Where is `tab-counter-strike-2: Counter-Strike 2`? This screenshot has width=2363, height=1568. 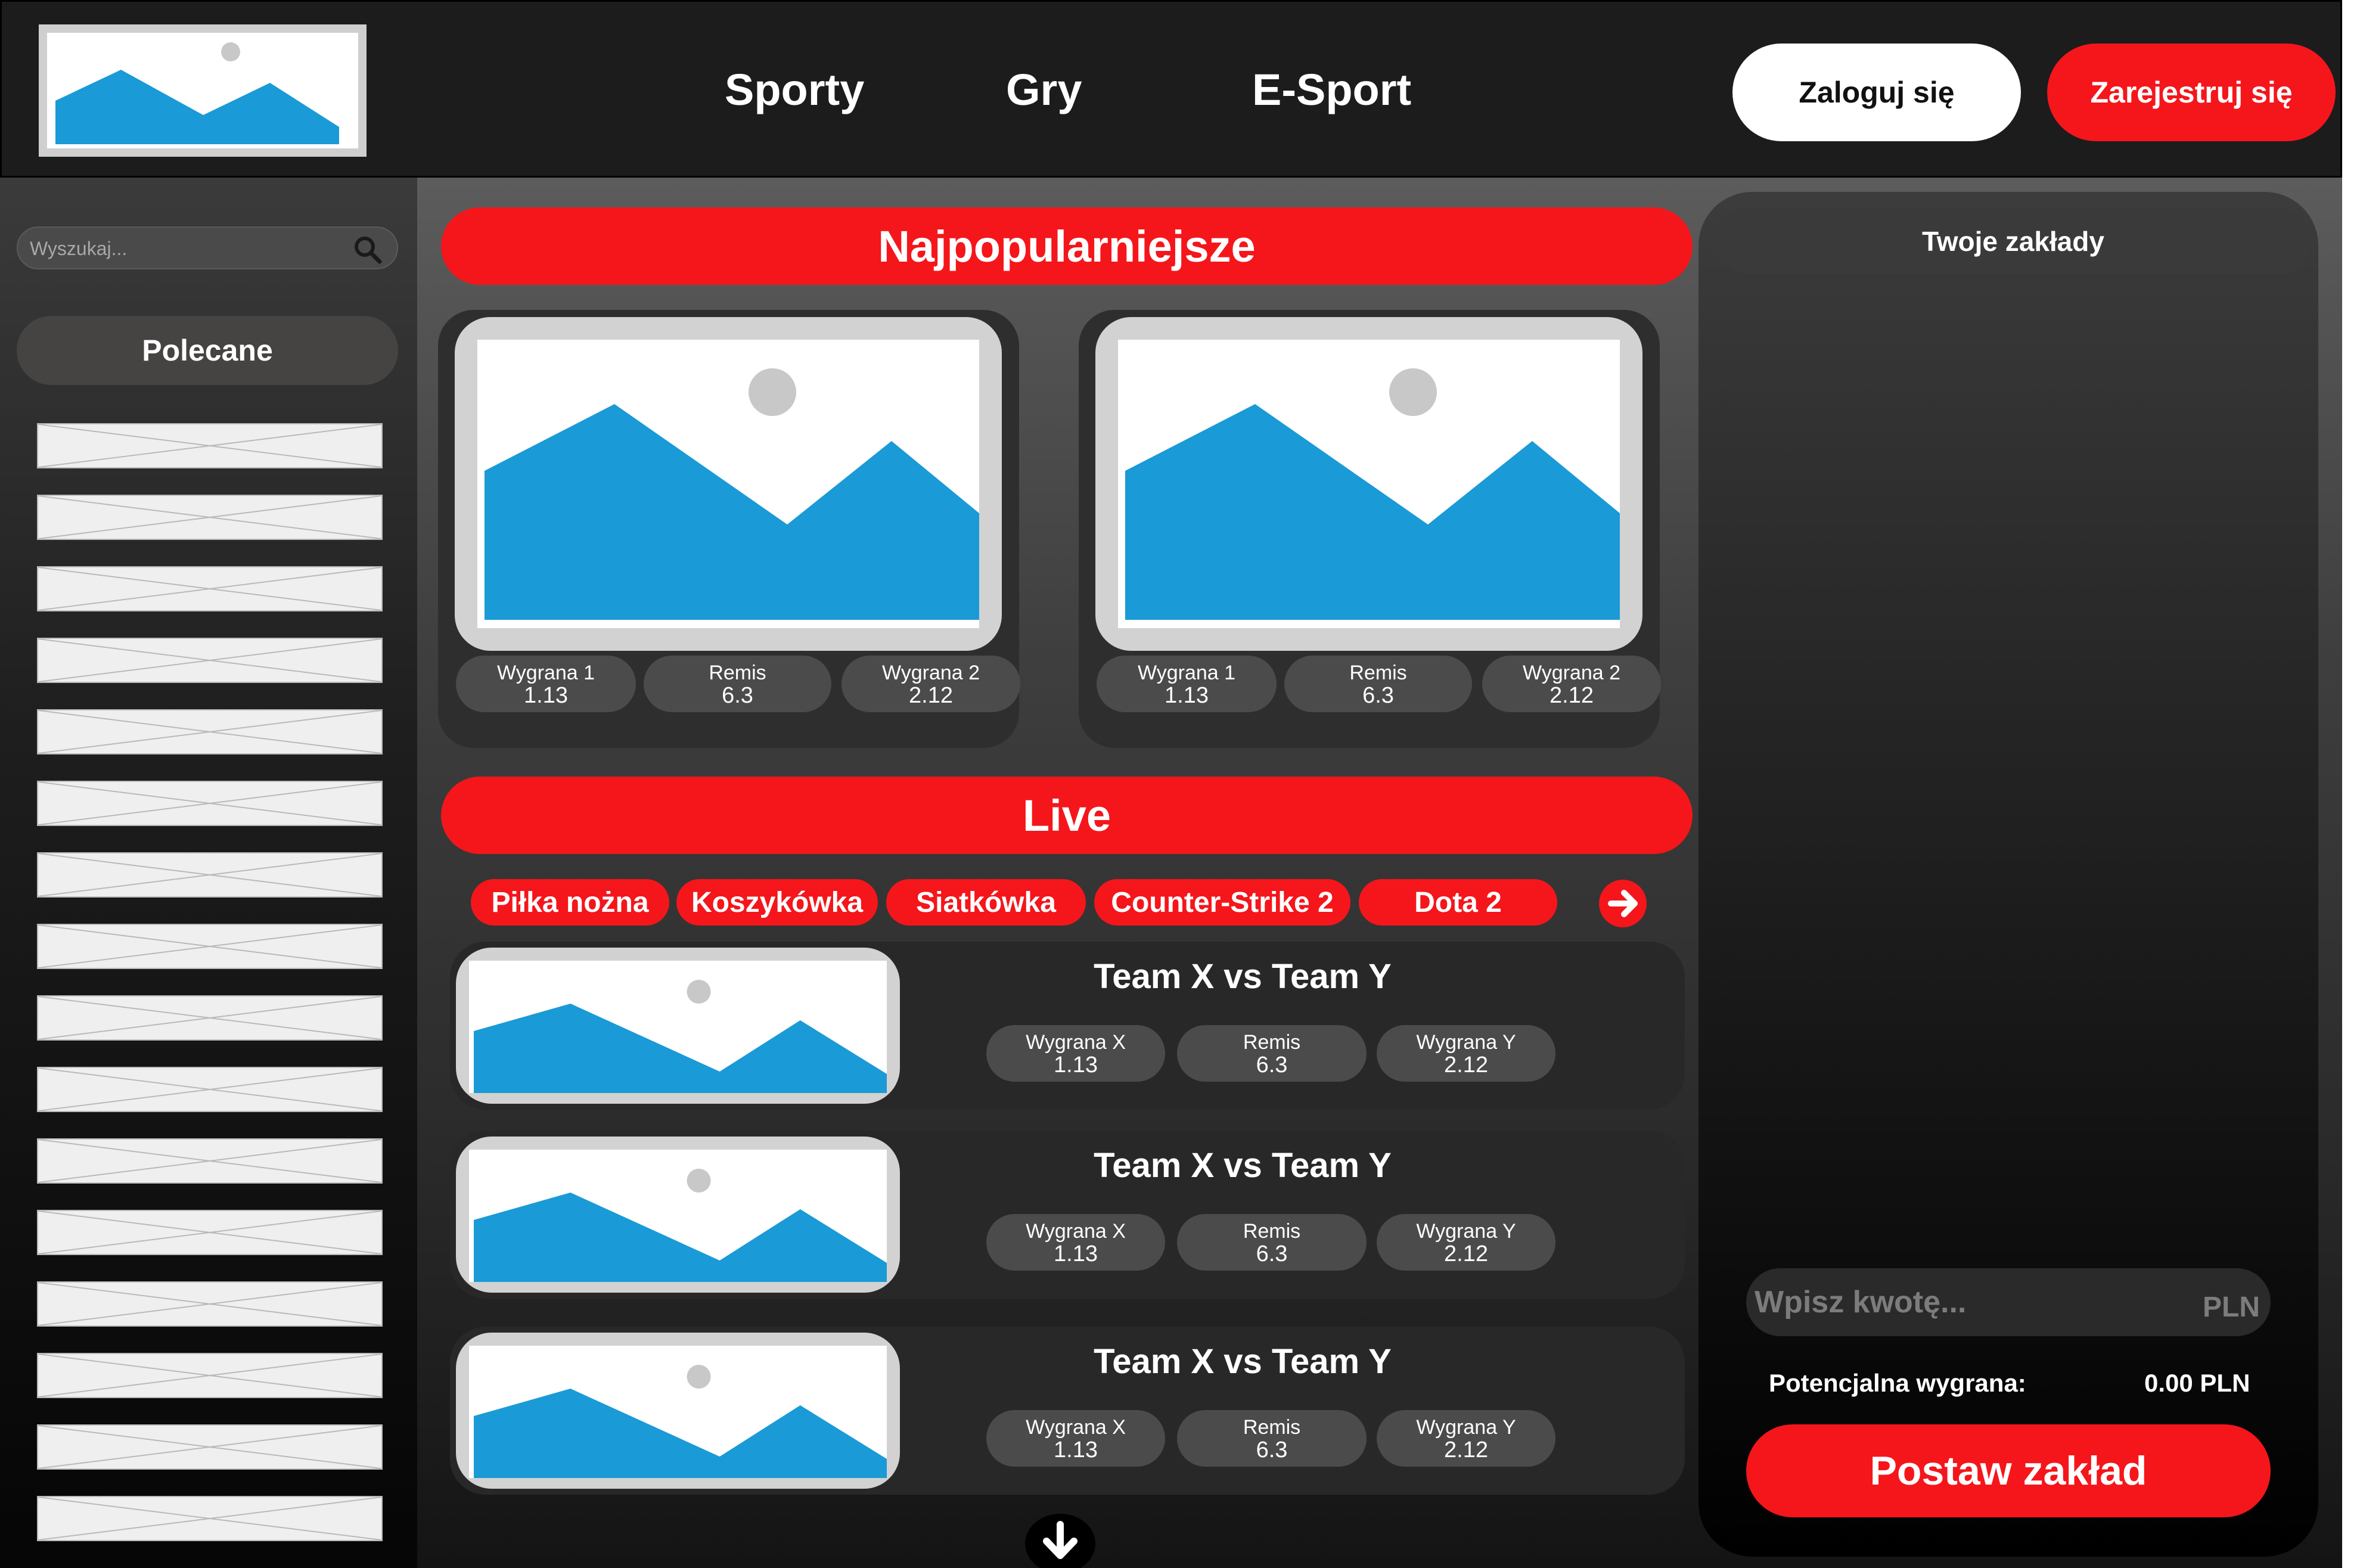
tab-counter-strike-2: Counter-Strike 2 is located at coordinates (1222, 902).